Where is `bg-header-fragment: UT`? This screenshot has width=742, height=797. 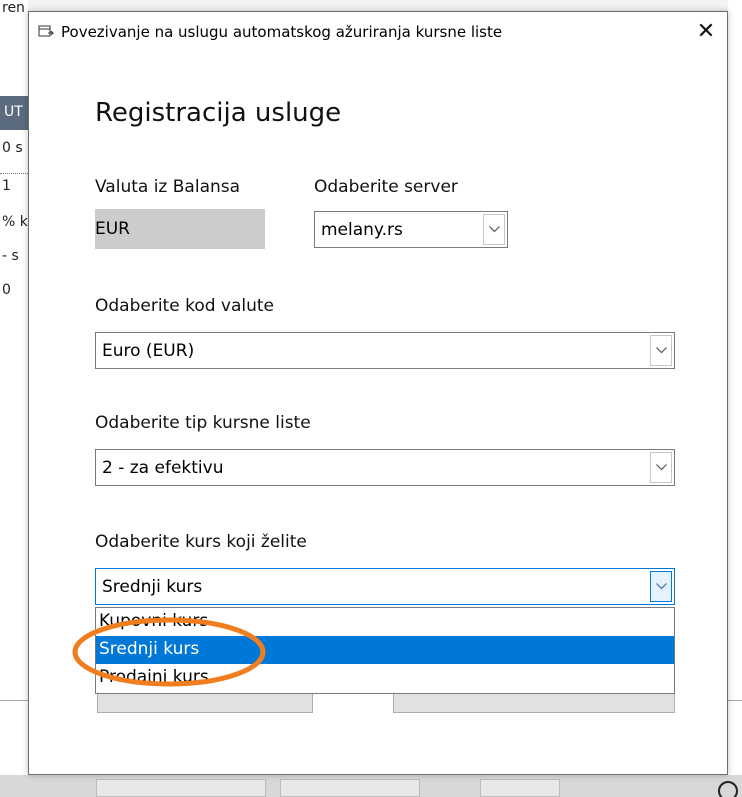 bg-header-fragment: UT is located at coordinates (14, 113).